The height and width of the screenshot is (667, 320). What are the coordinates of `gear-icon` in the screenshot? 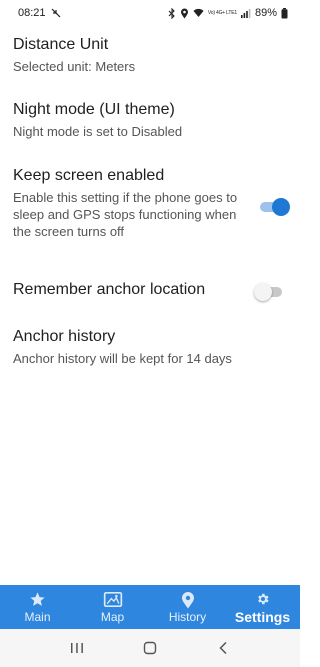 It's located at (263, 599).